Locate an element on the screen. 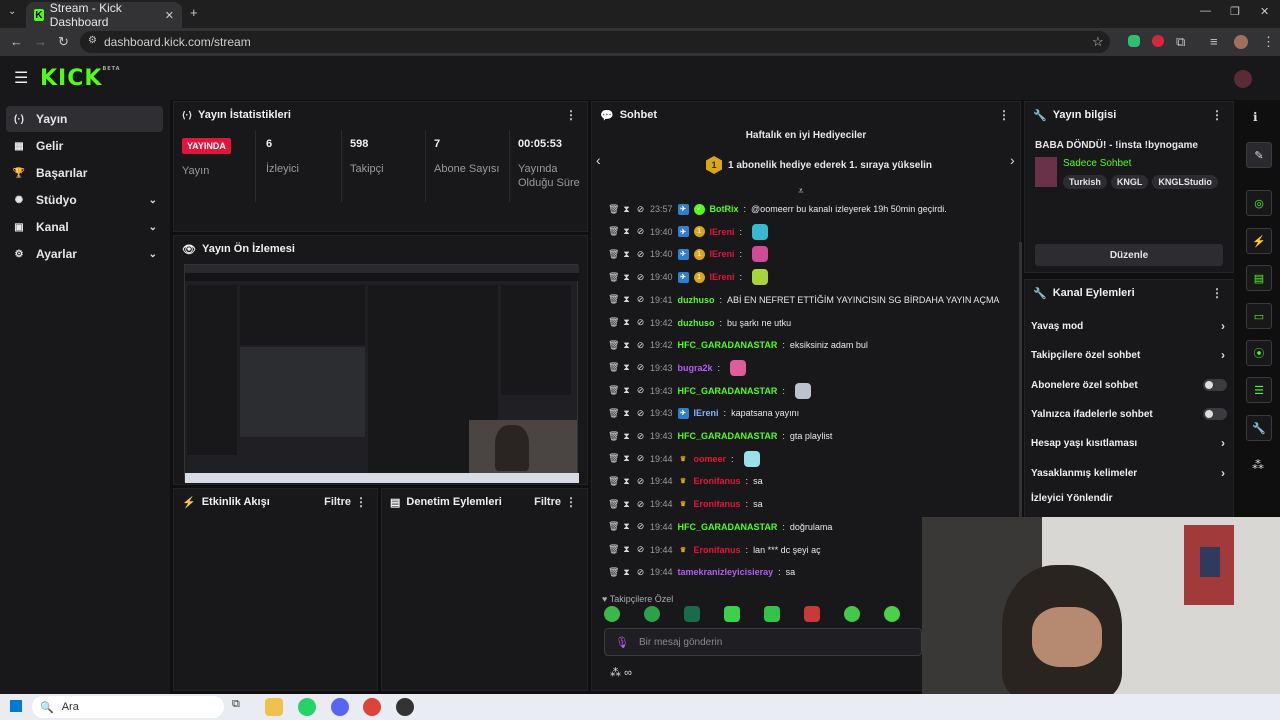 The image size is (1280, 720). forward-icon: → is located at coordinates (40, 41).